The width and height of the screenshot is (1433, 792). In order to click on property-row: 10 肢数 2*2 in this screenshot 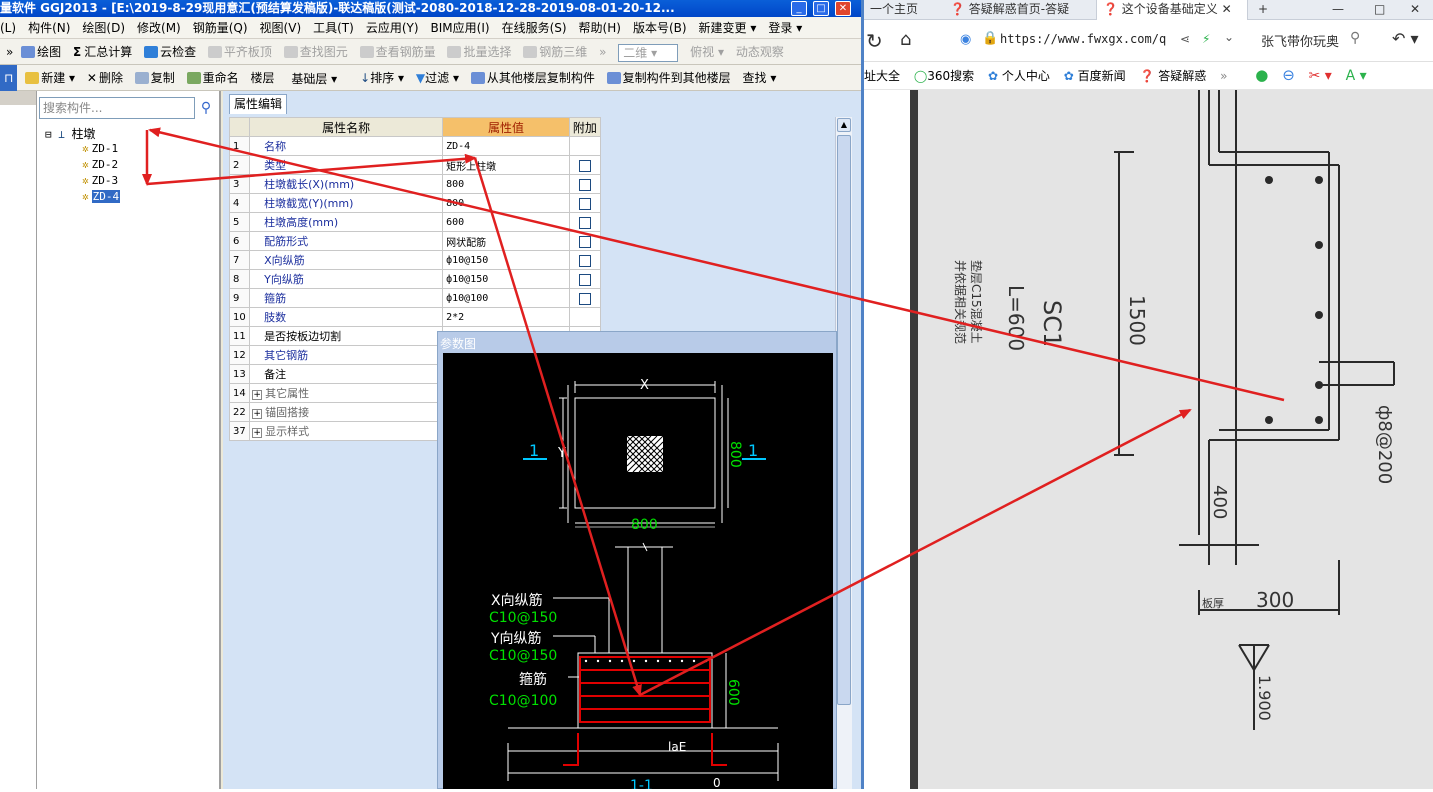, I will do `click(415, 317)`.